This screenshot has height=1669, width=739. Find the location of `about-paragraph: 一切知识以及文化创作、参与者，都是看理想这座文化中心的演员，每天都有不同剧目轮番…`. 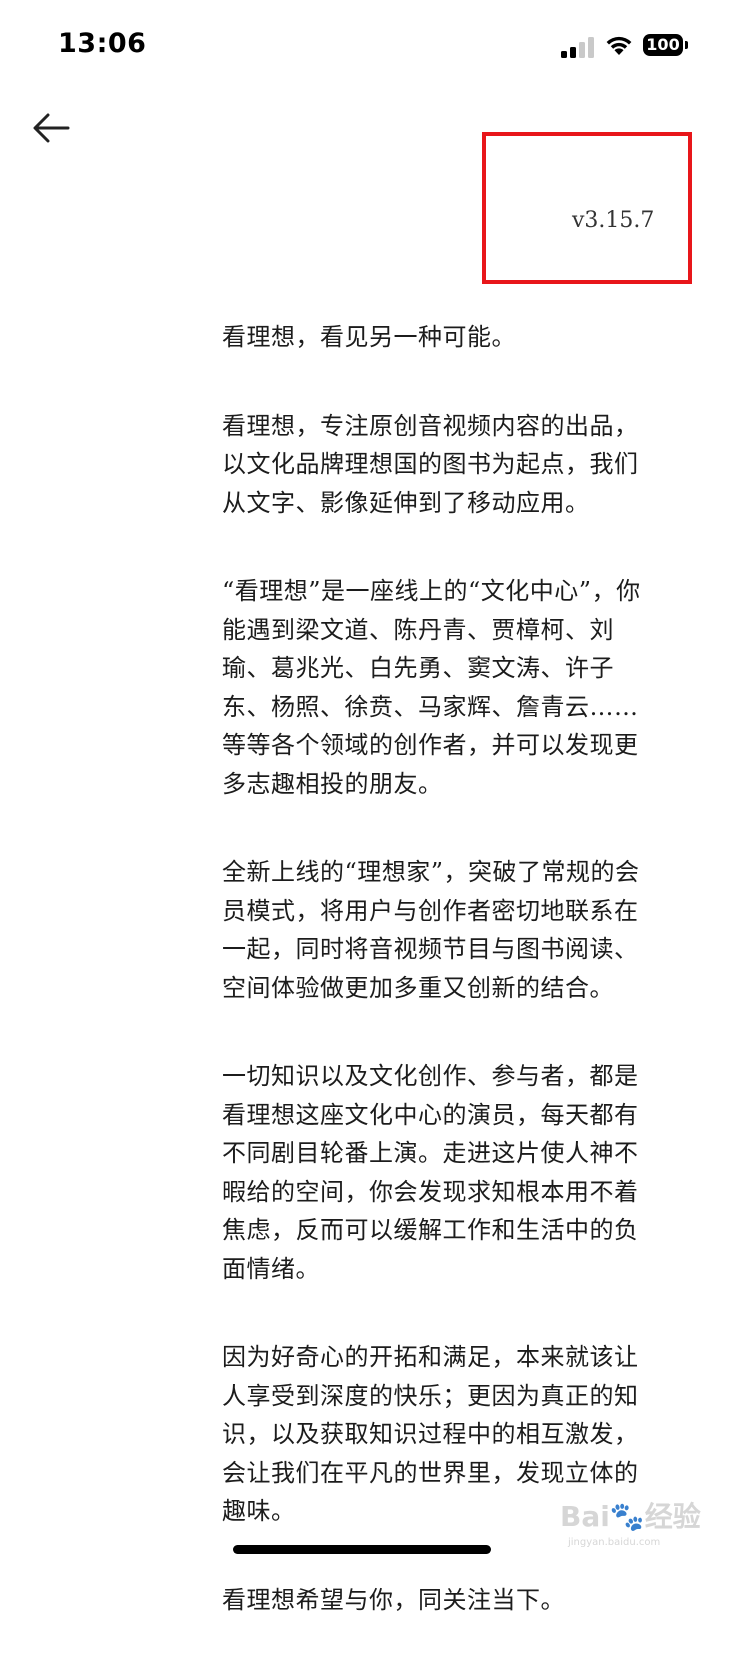

about-paragraph: 一切知识以及文化创作、参与者，都是看理想这座文化中心的演员，每天都有不同剧目轮番… is located at coordinates (430, 1172).